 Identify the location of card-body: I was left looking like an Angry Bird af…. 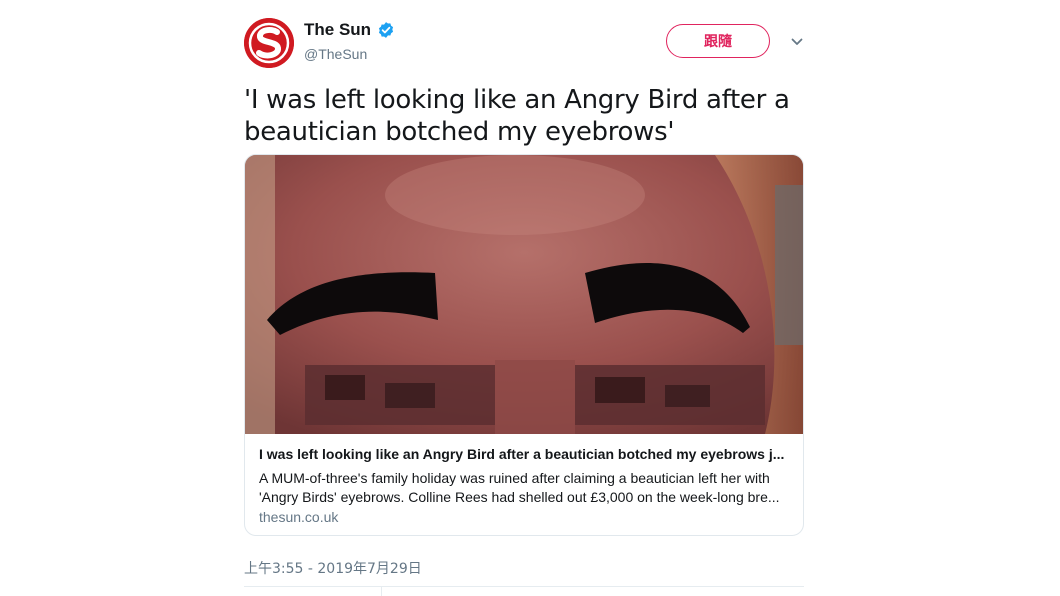
(524, 485).